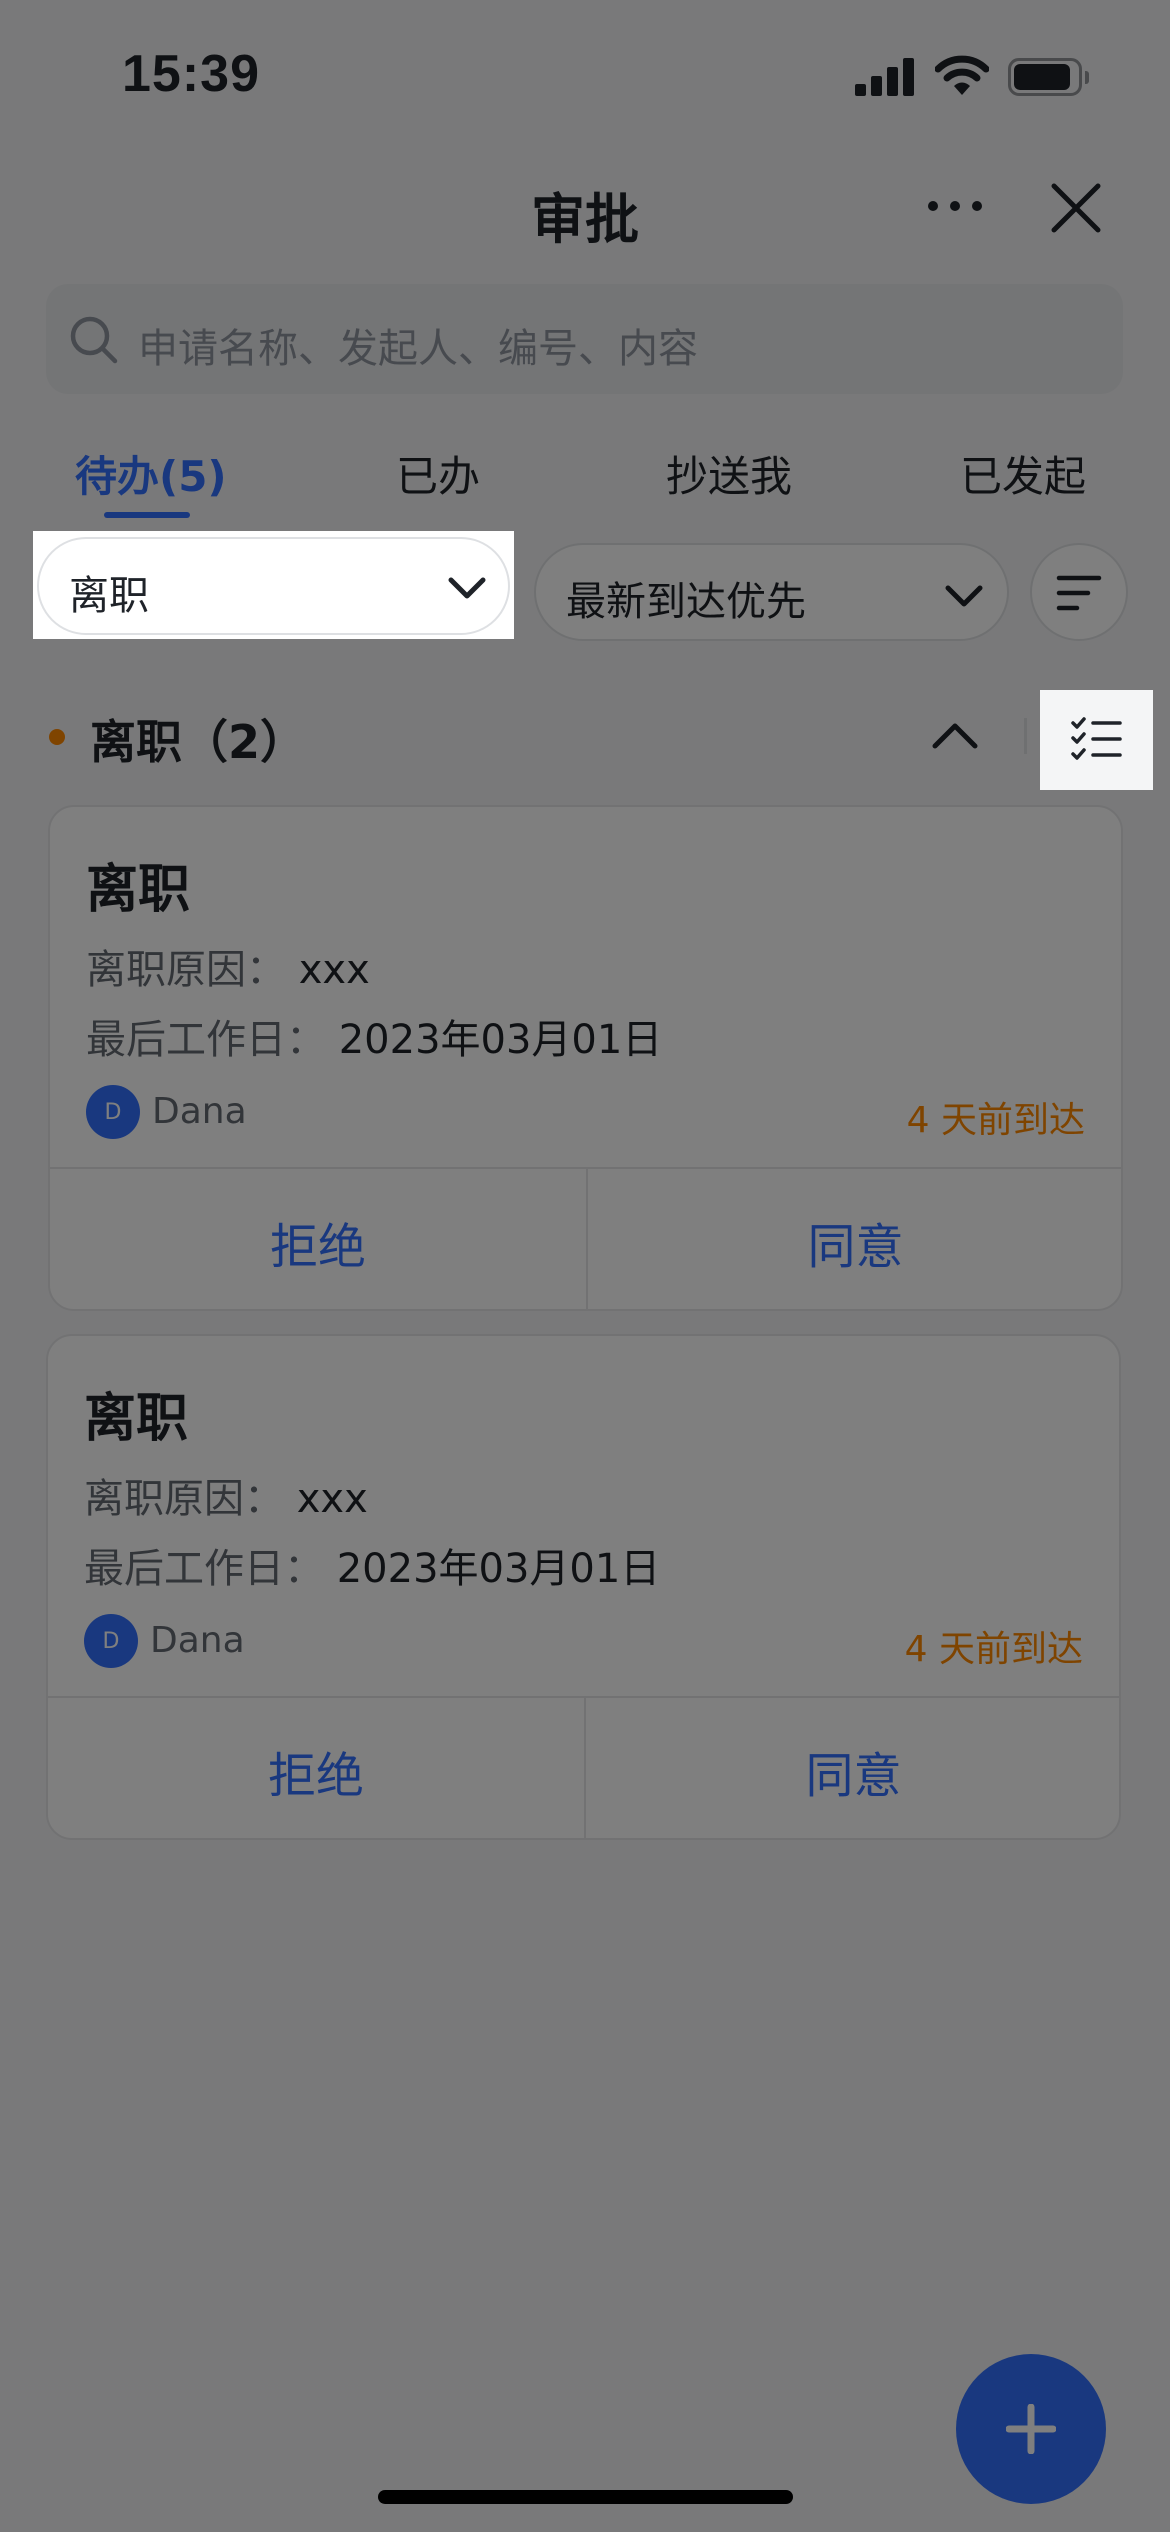  Describe the element at coordinates (467, 588) in the screenshot. I see `chevron-down-icon` at that location.